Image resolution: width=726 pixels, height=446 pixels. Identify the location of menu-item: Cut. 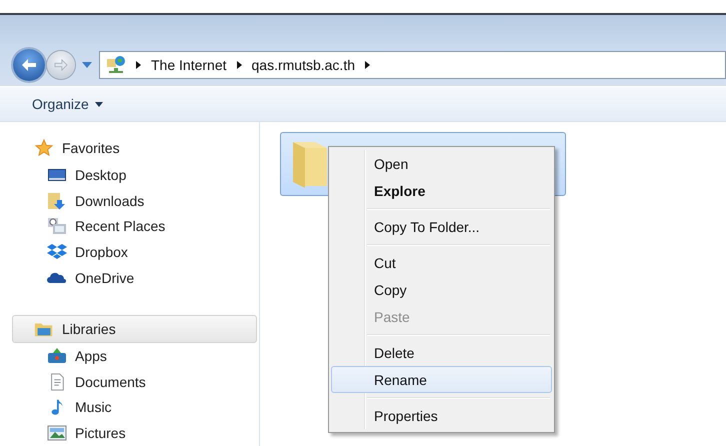
(441, 262).